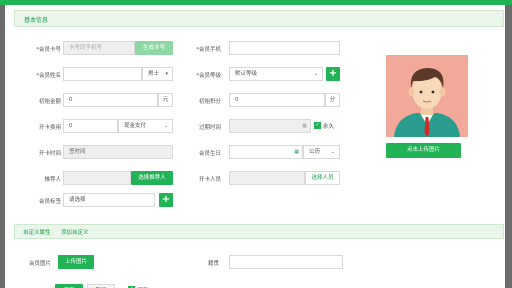 This screenshot has width=512, height=288. Describe the element at coordinates (49, 154) in the screenshot. I see `card-time-label: 开卡时间` at that location.